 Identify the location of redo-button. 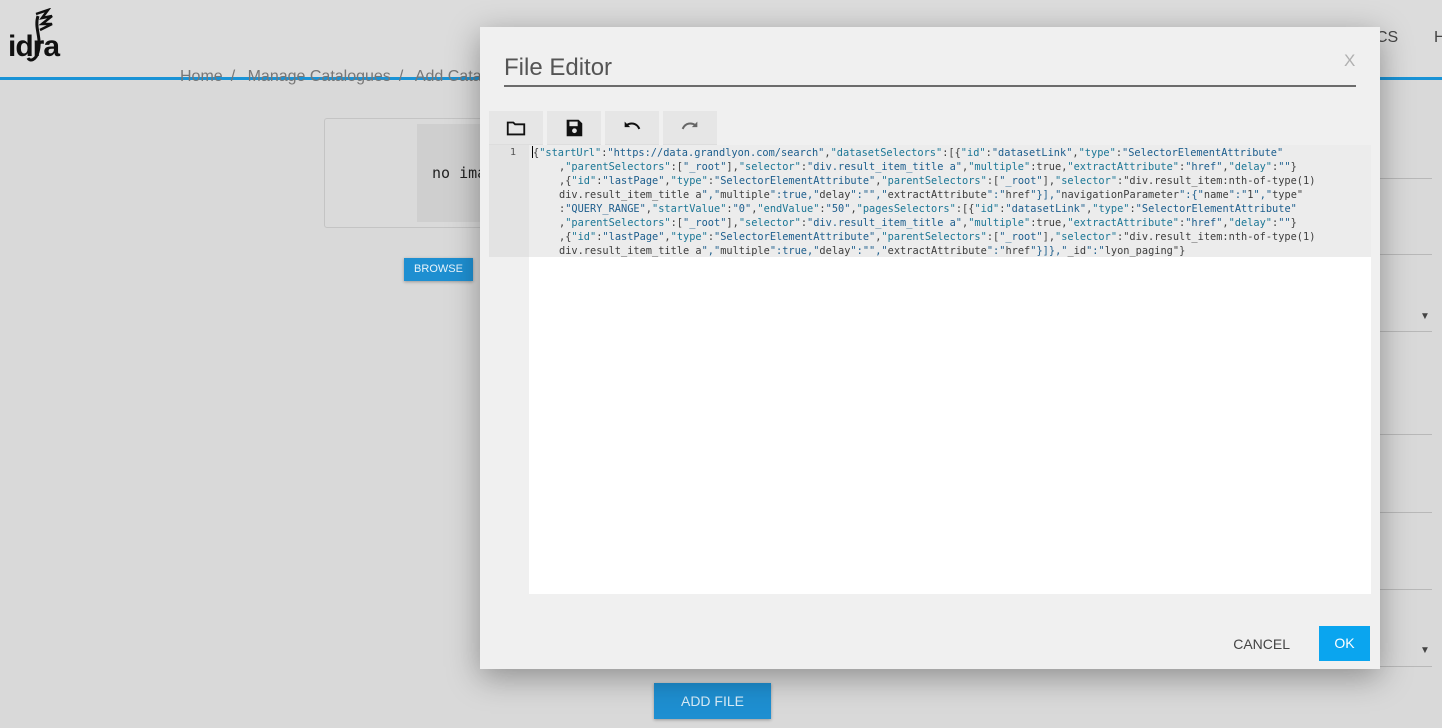
(690, 128).